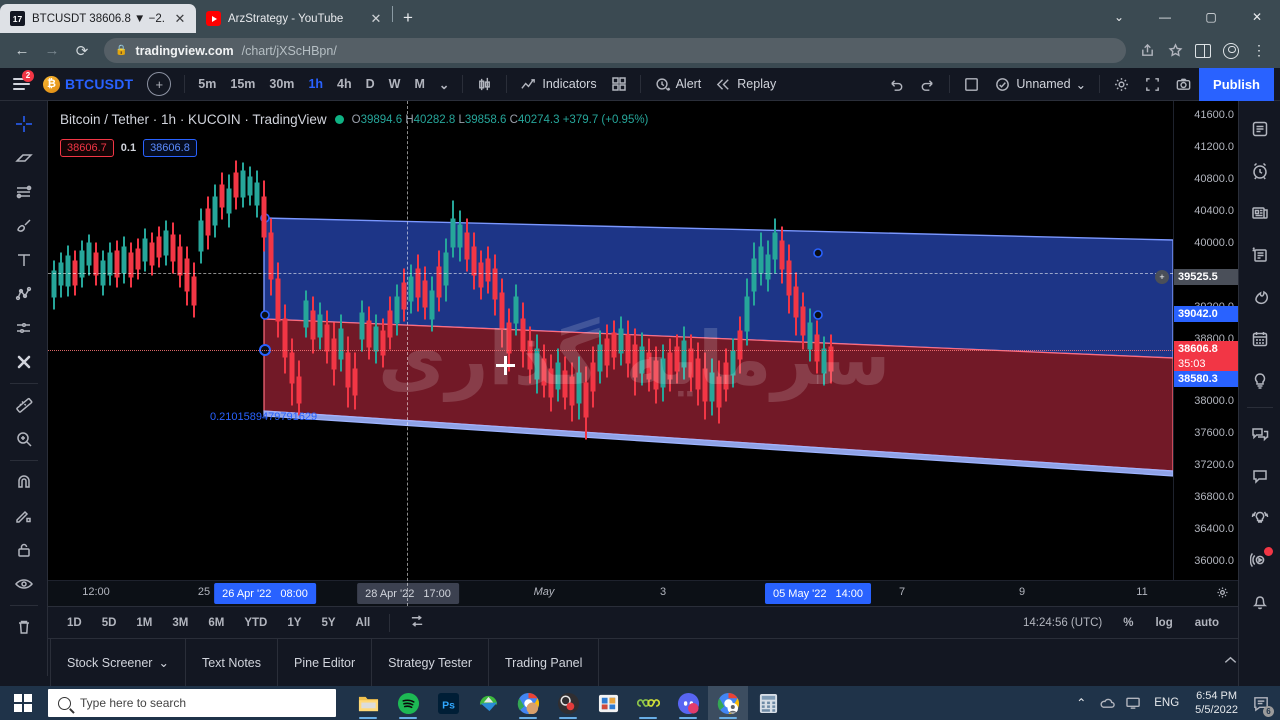  What do you see at coordinates (109, 623) in the screenshot?
I see `range-5D: 5D` at bounding box center [109, 623].